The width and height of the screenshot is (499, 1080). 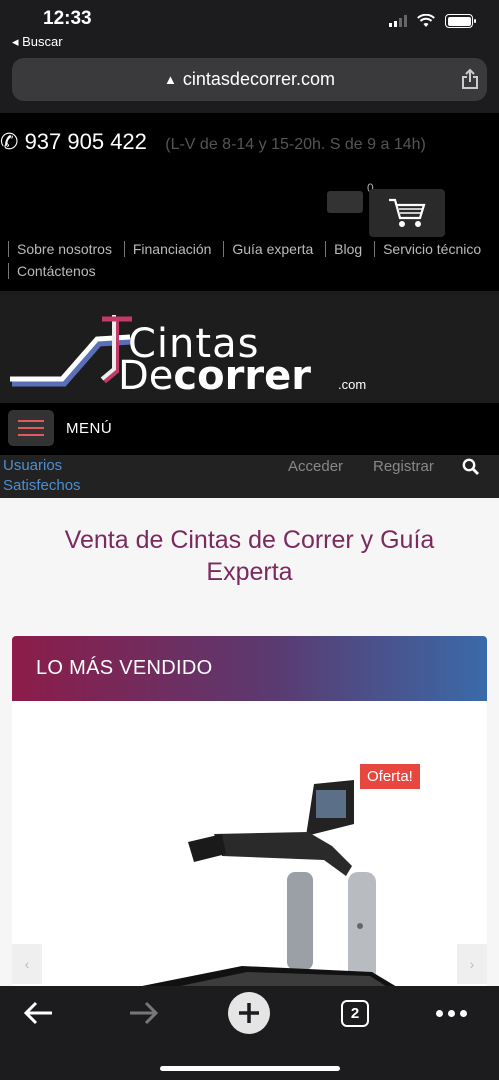 What do you see at coordinates (426, 20) in the screenshot?
I see `wifi-icon` at bounding box center [426, 20].